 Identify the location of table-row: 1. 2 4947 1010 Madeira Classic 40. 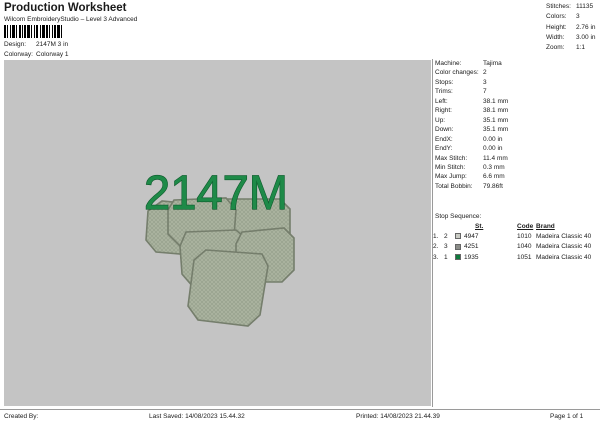
(516, 236).